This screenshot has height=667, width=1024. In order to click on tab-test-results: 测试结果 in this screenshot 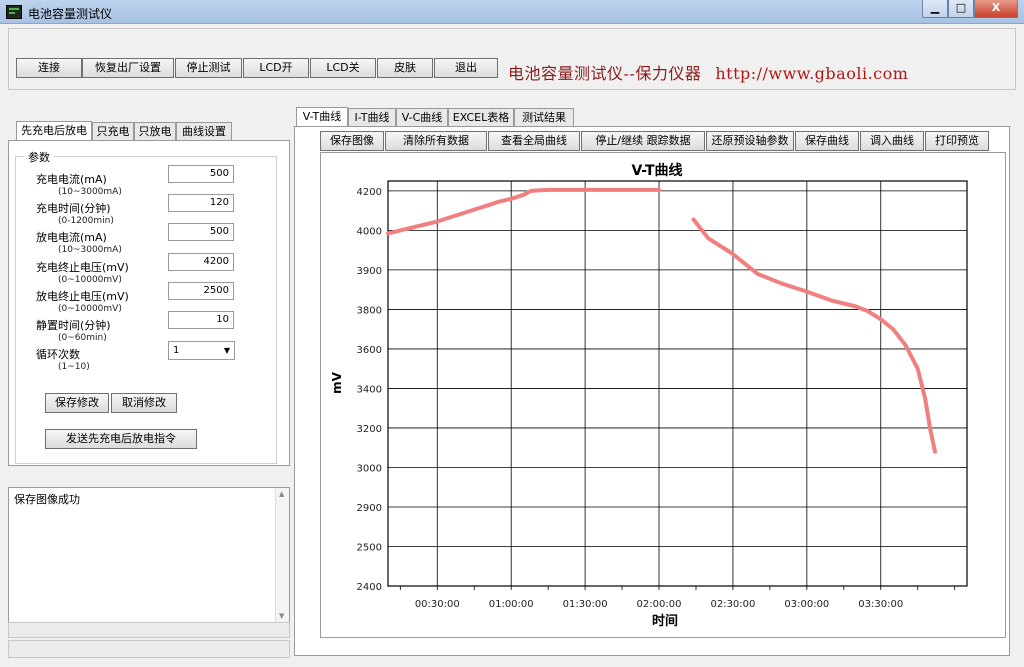, I will do `click(544, 118)`.